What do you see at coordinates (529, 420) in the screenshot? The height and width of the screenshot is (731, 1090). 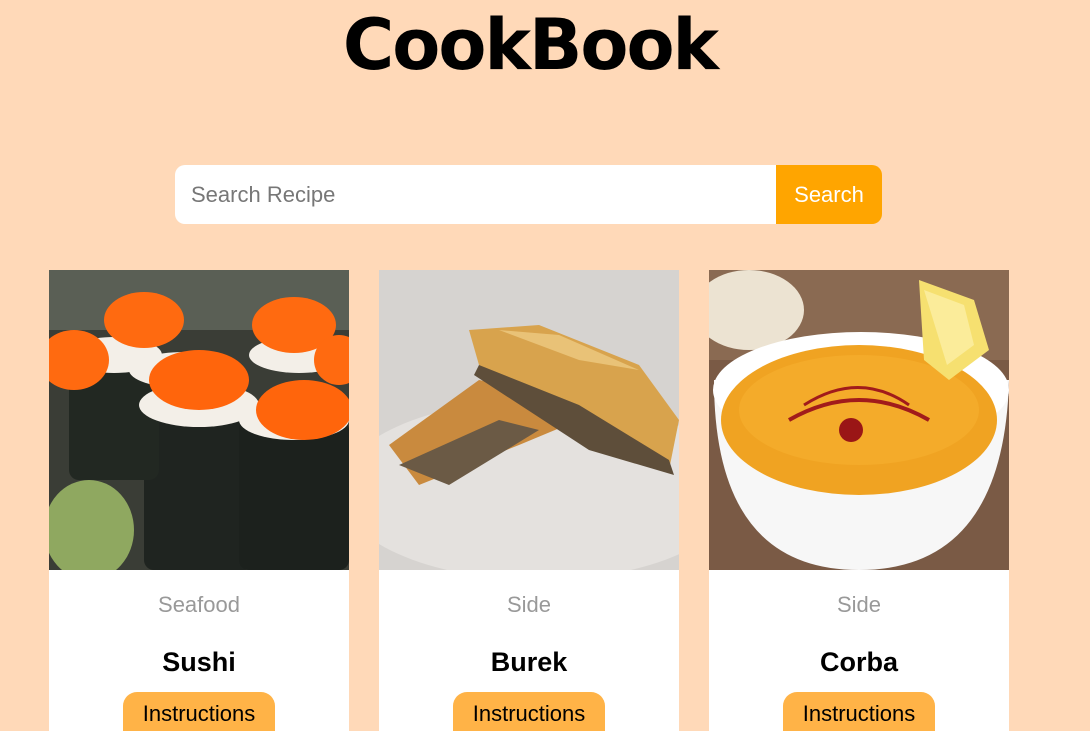 I see `recipe-image-burek` at bounding box center [529, 420].